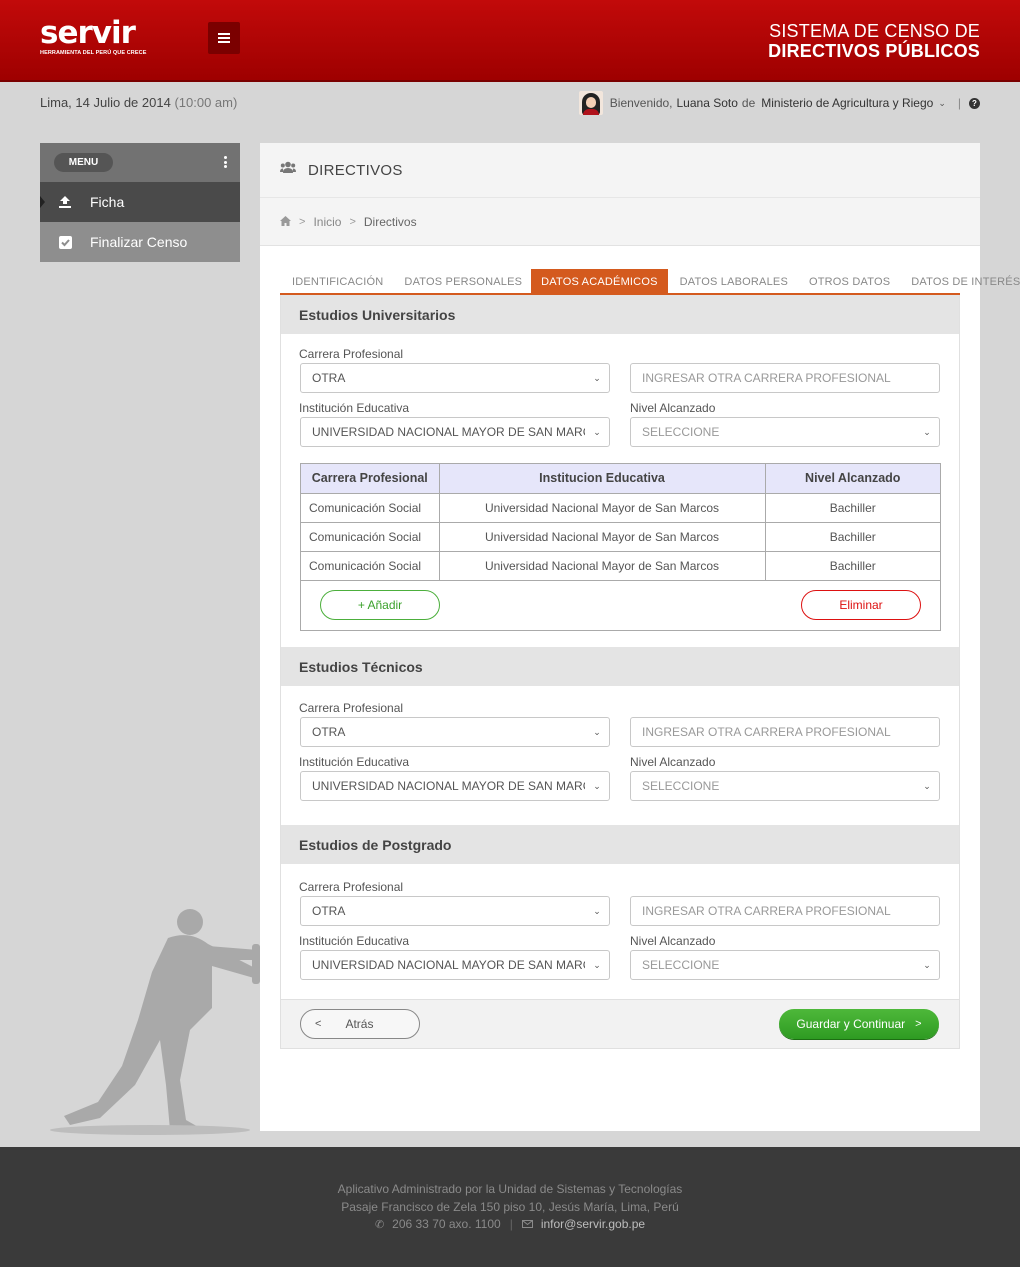 This screenshot has height=1267, width=1020. I want to click on tab-otros-datos: OTROS DATOS, so click(848, 281).